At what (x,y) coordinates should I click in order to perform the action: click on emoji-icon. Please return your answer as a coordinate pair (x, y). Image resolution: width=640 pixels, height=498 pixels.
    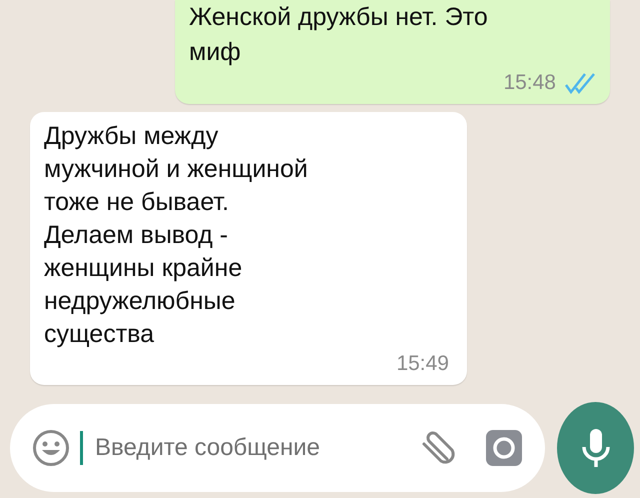
    Looking at the image, I should click on (51, 448).